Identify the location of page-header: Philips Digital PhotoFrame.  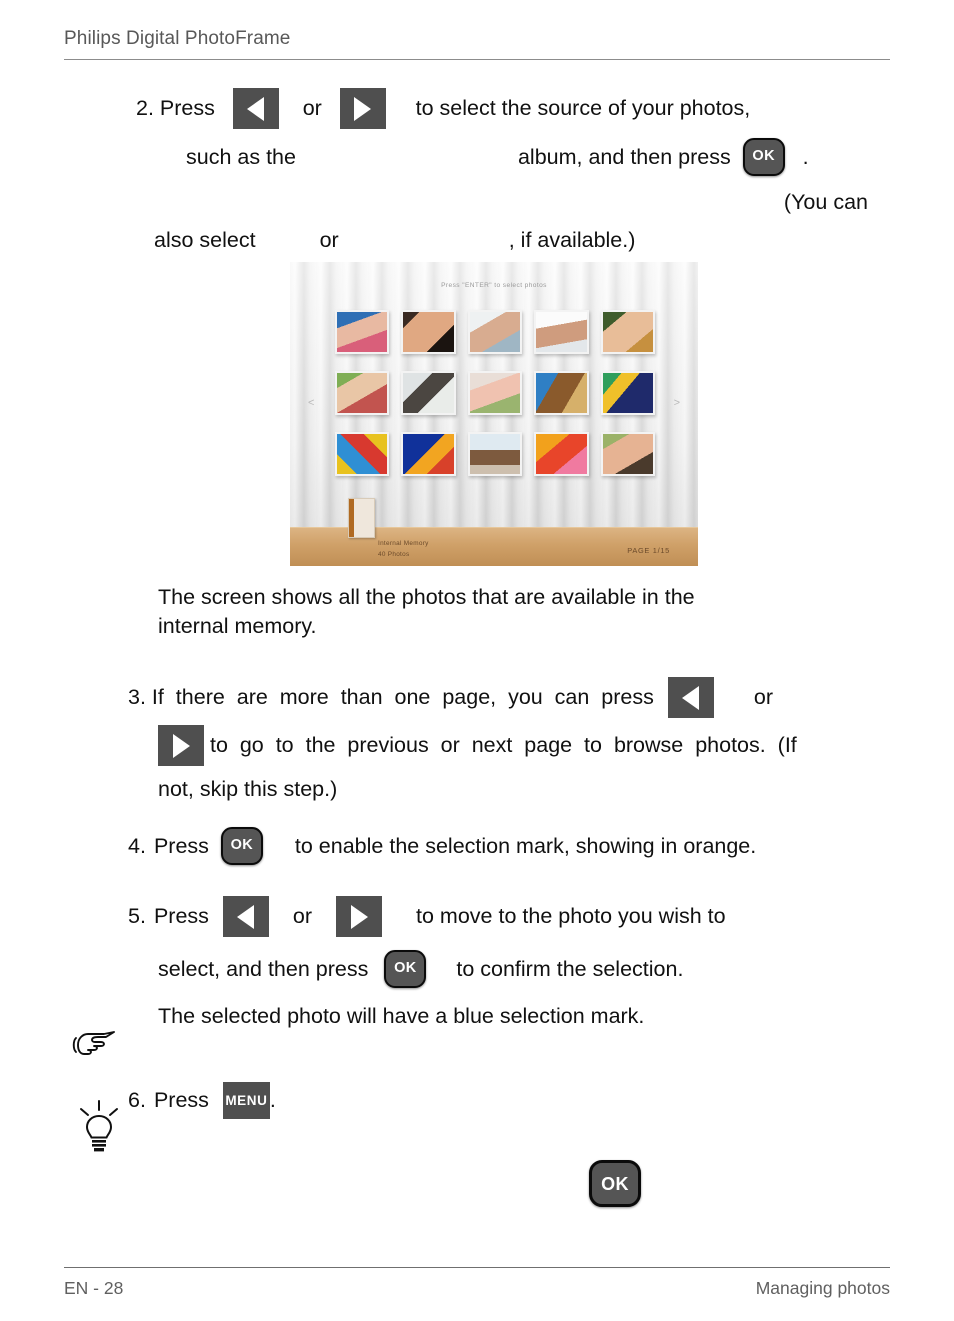
(477, 44).